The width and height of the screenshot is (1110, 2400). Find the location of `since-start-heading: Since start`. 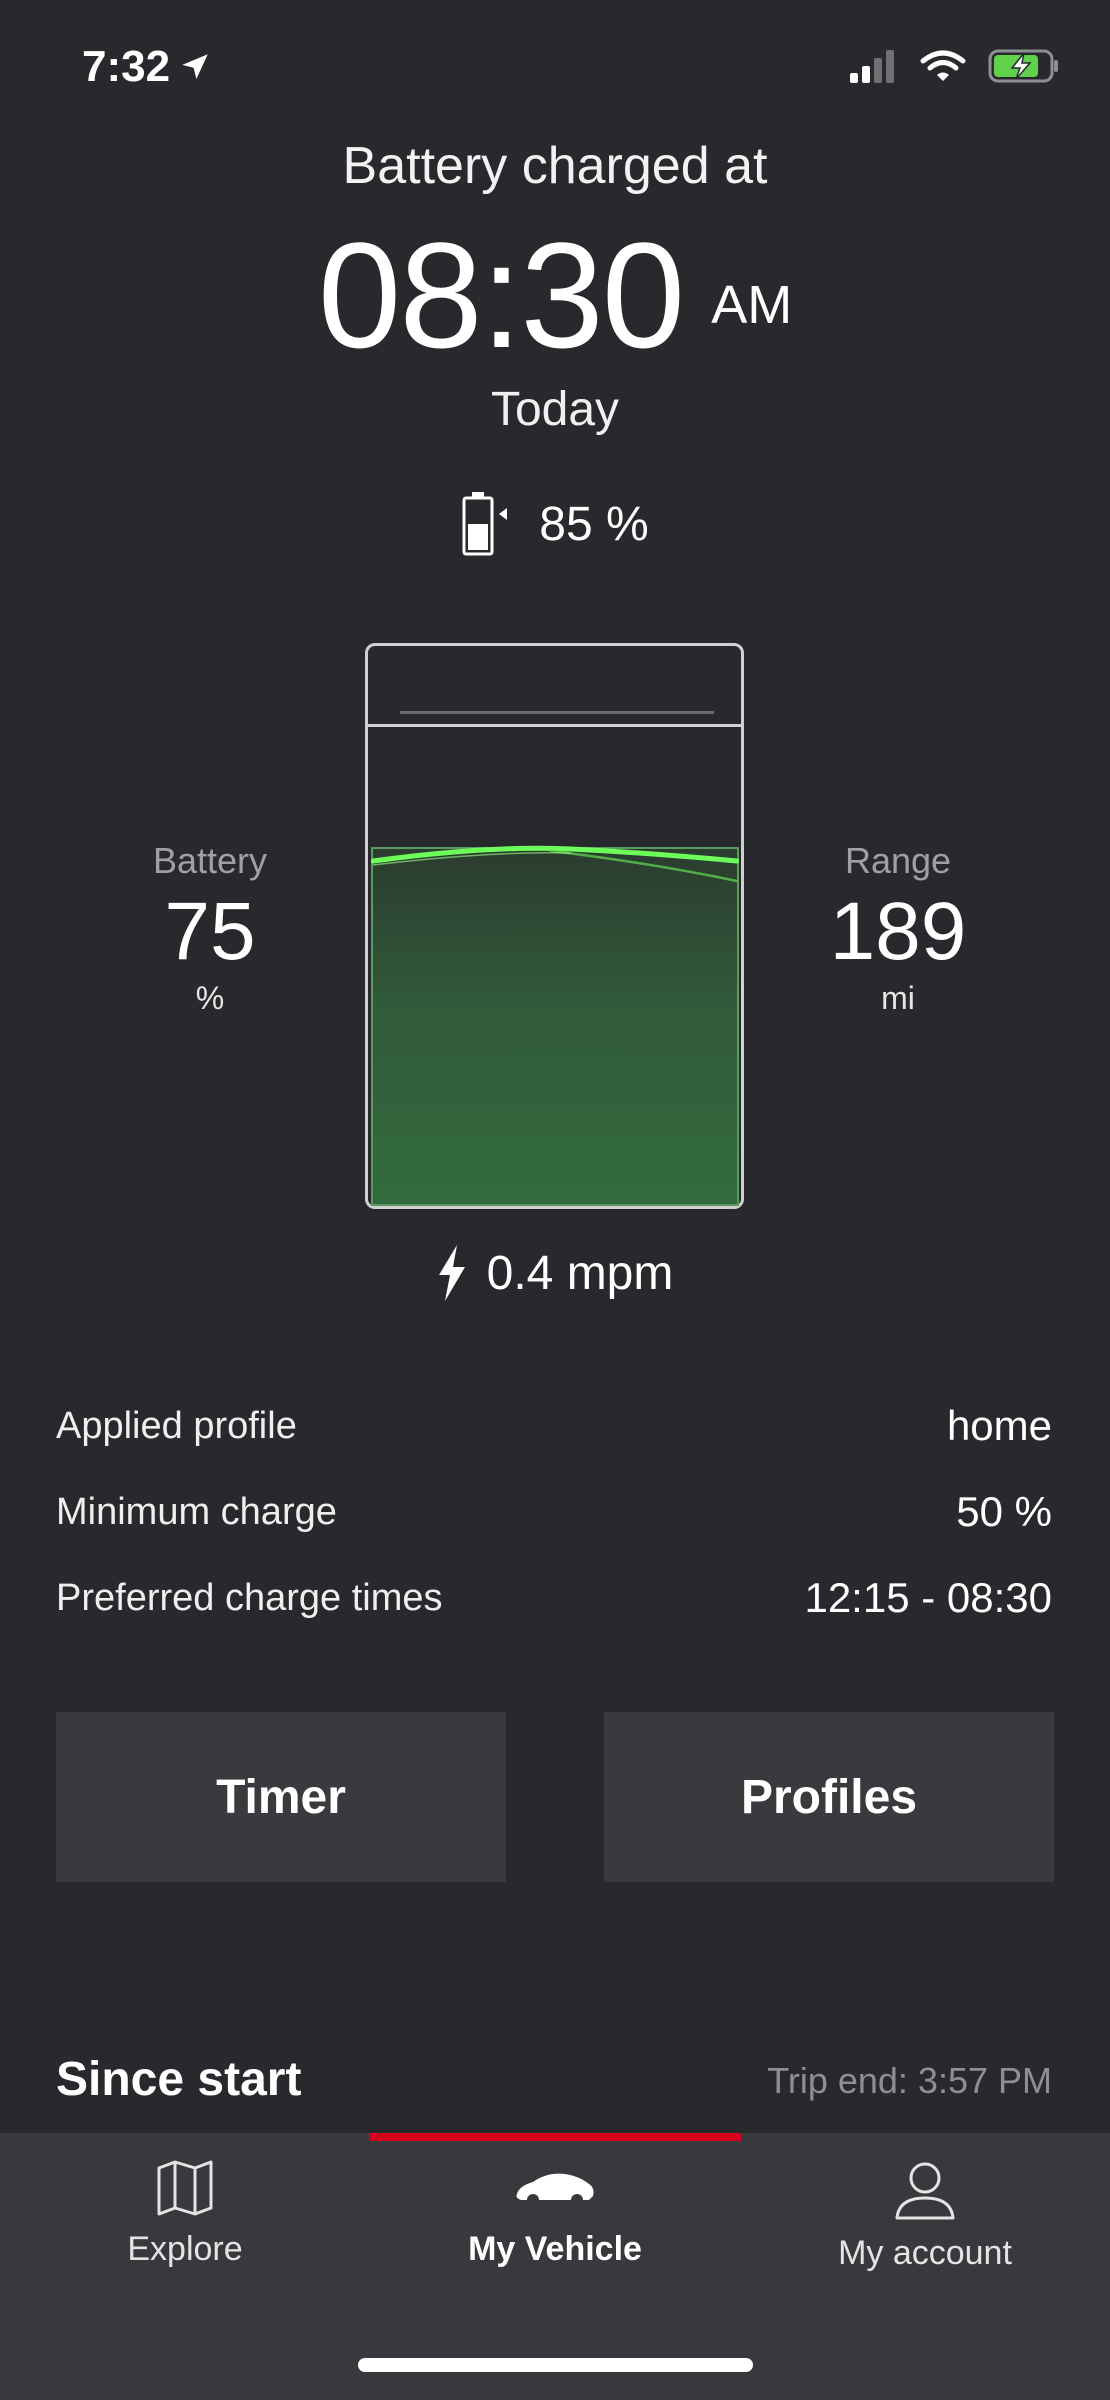

since-start-heading: Since start is located at coordinates (179, 2079).